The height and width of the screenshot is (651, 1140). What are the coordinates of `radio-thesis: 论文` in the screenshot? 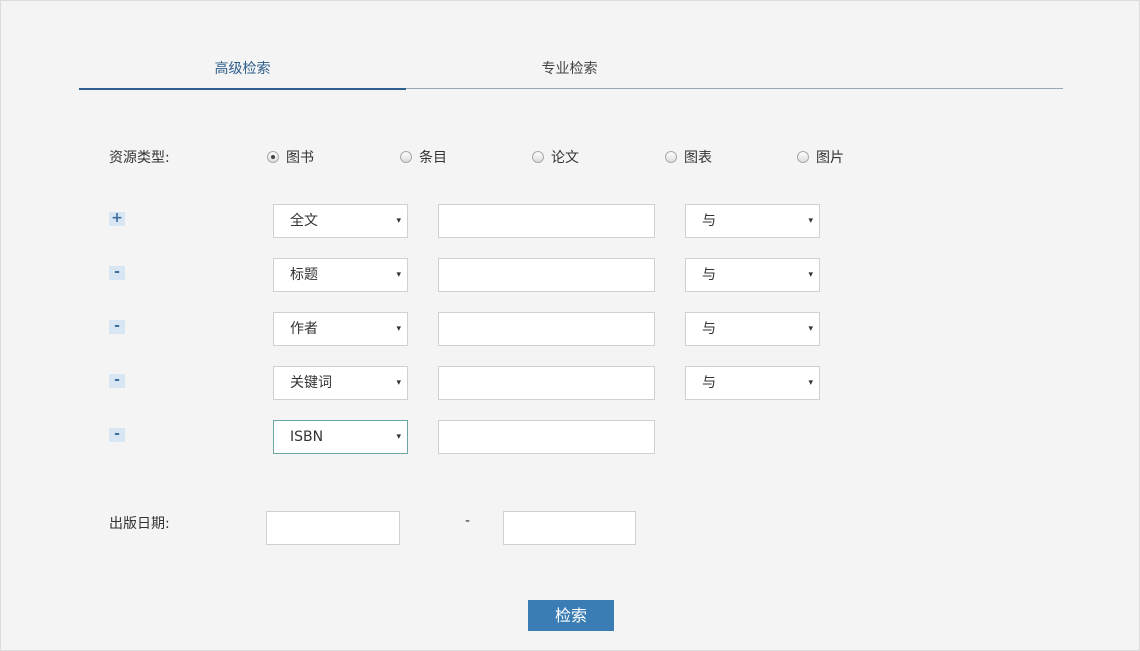 It's located at (555, 157).